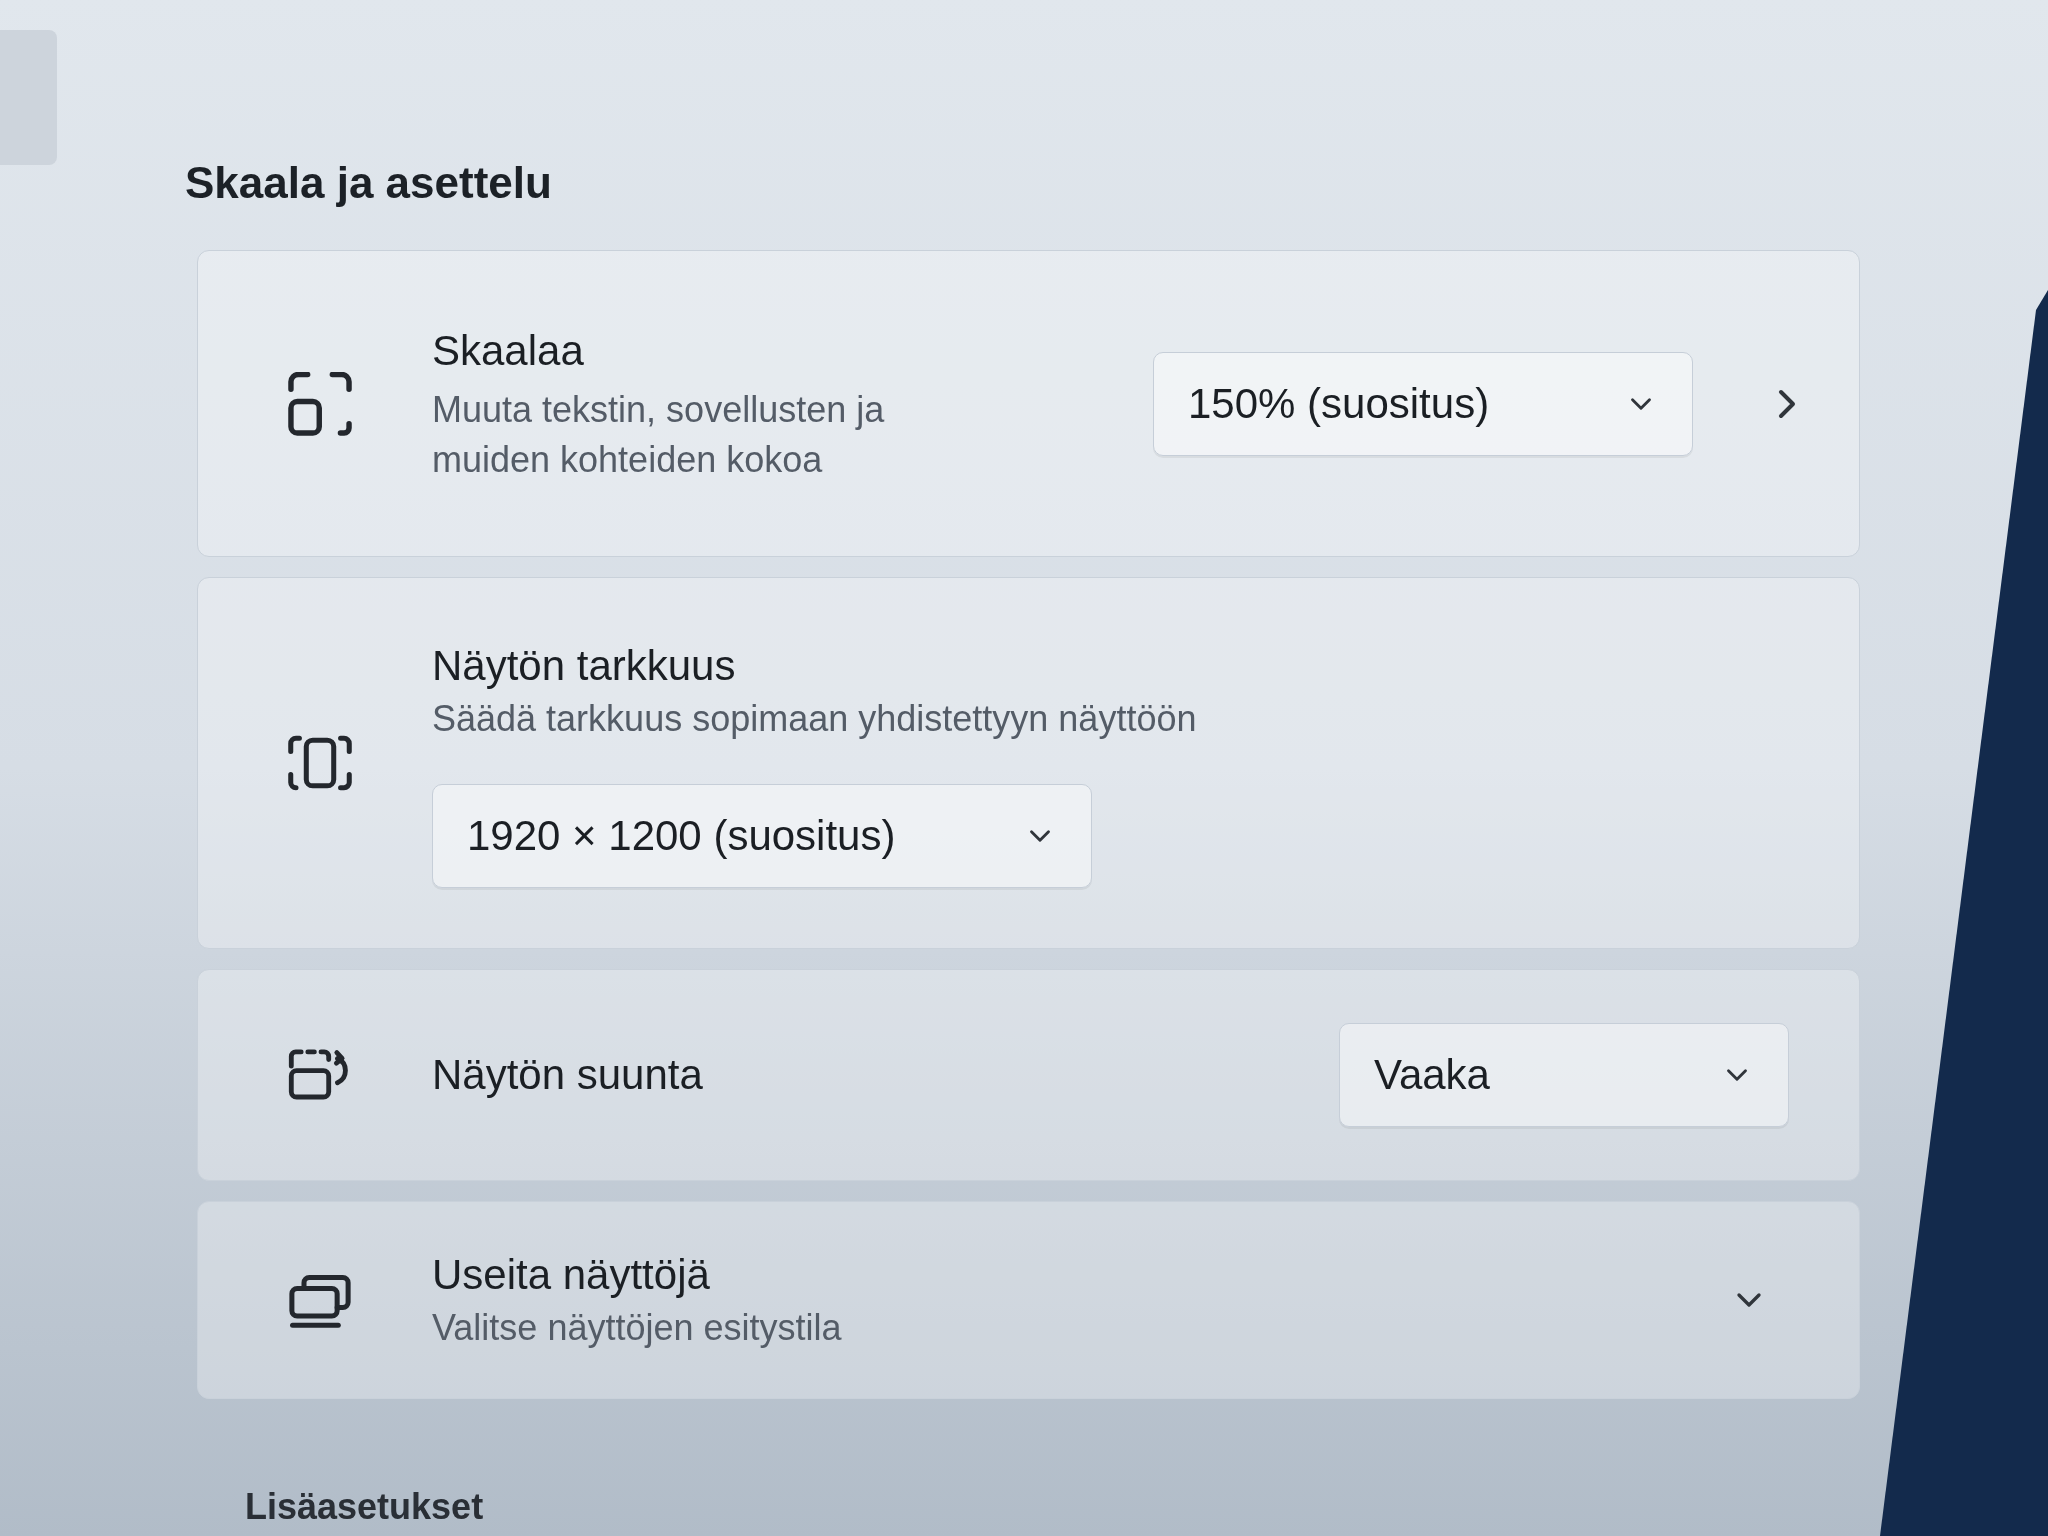 The image size is (2048, 1536). What do you see at coordinates (637, 1328) in the screenshot?
I see `setting-description: Valitse näyttöjen esitystila` at bounding box center [637, 1328].